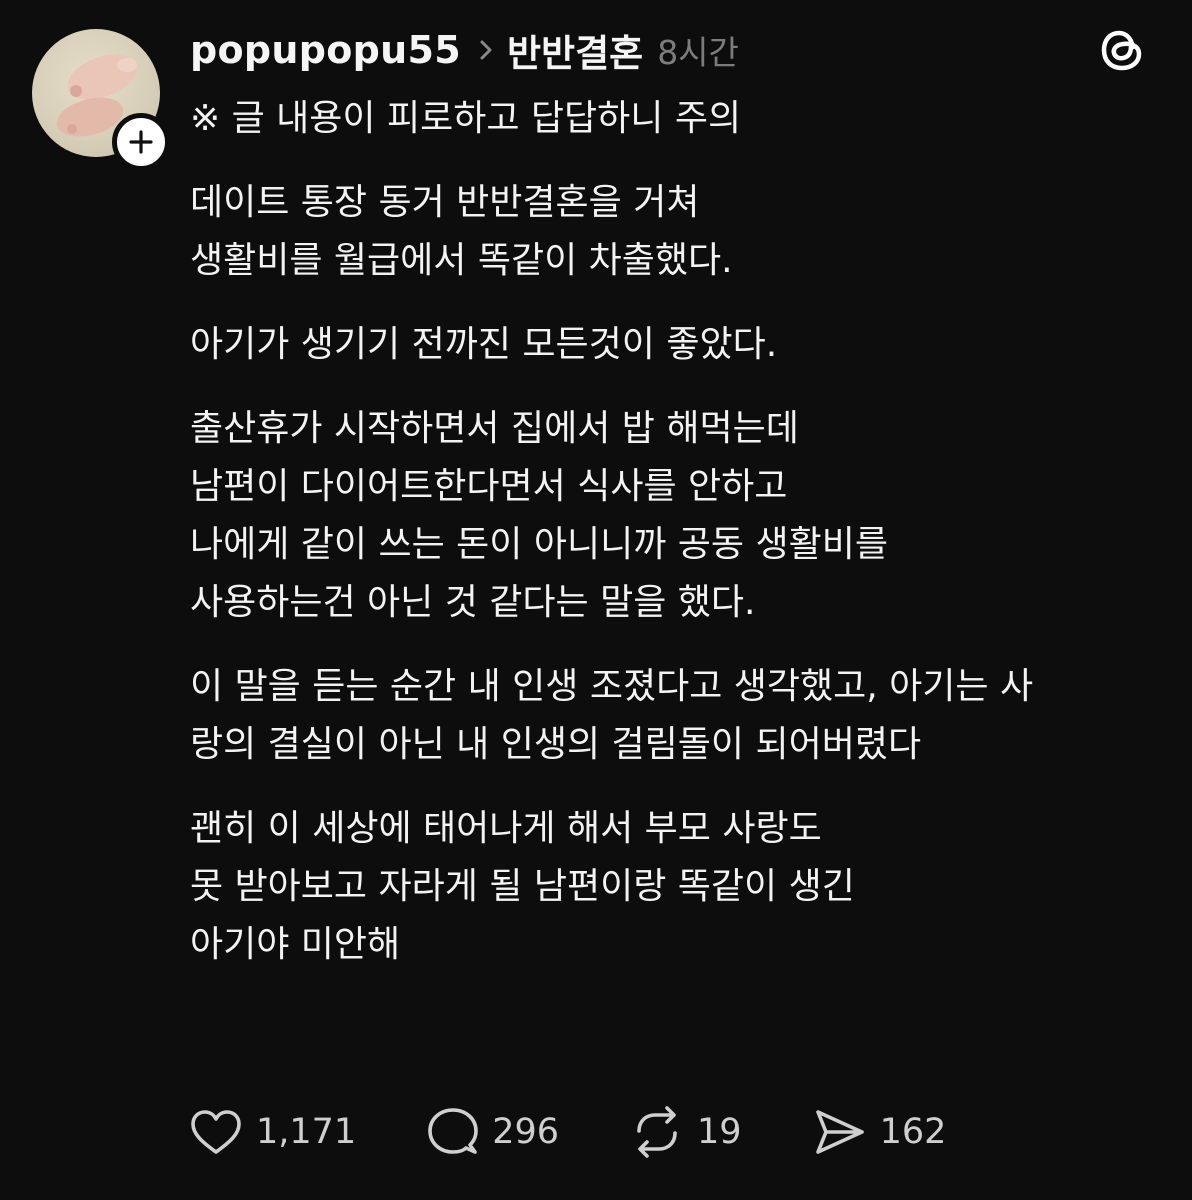 Image resolution: width=1192 pixels, height=1200 pixels. Describe the element at coordinates (719, 1132) in the screenshot. I see `repost-count: 19` at that location.